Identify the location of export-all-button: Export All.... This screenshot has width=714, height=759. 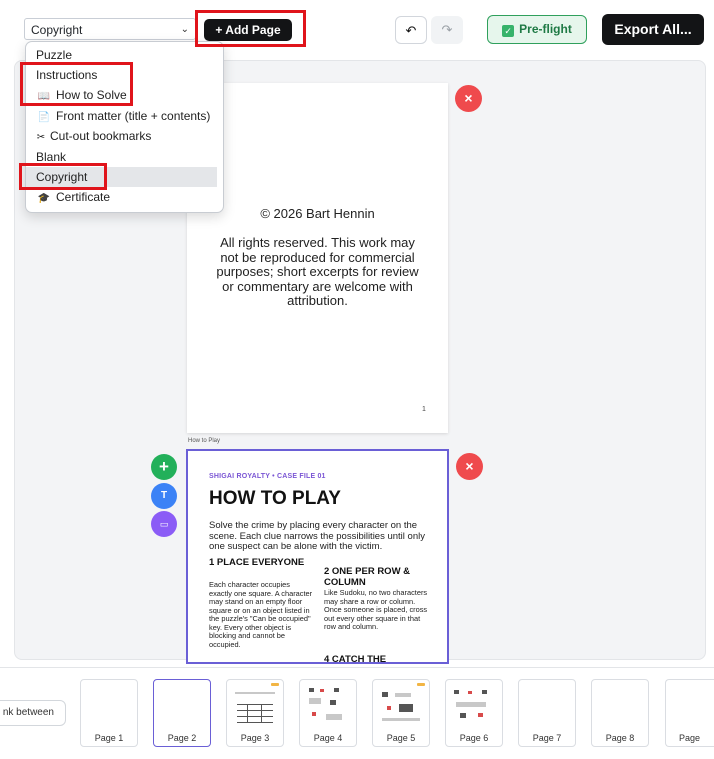
(653, 29).